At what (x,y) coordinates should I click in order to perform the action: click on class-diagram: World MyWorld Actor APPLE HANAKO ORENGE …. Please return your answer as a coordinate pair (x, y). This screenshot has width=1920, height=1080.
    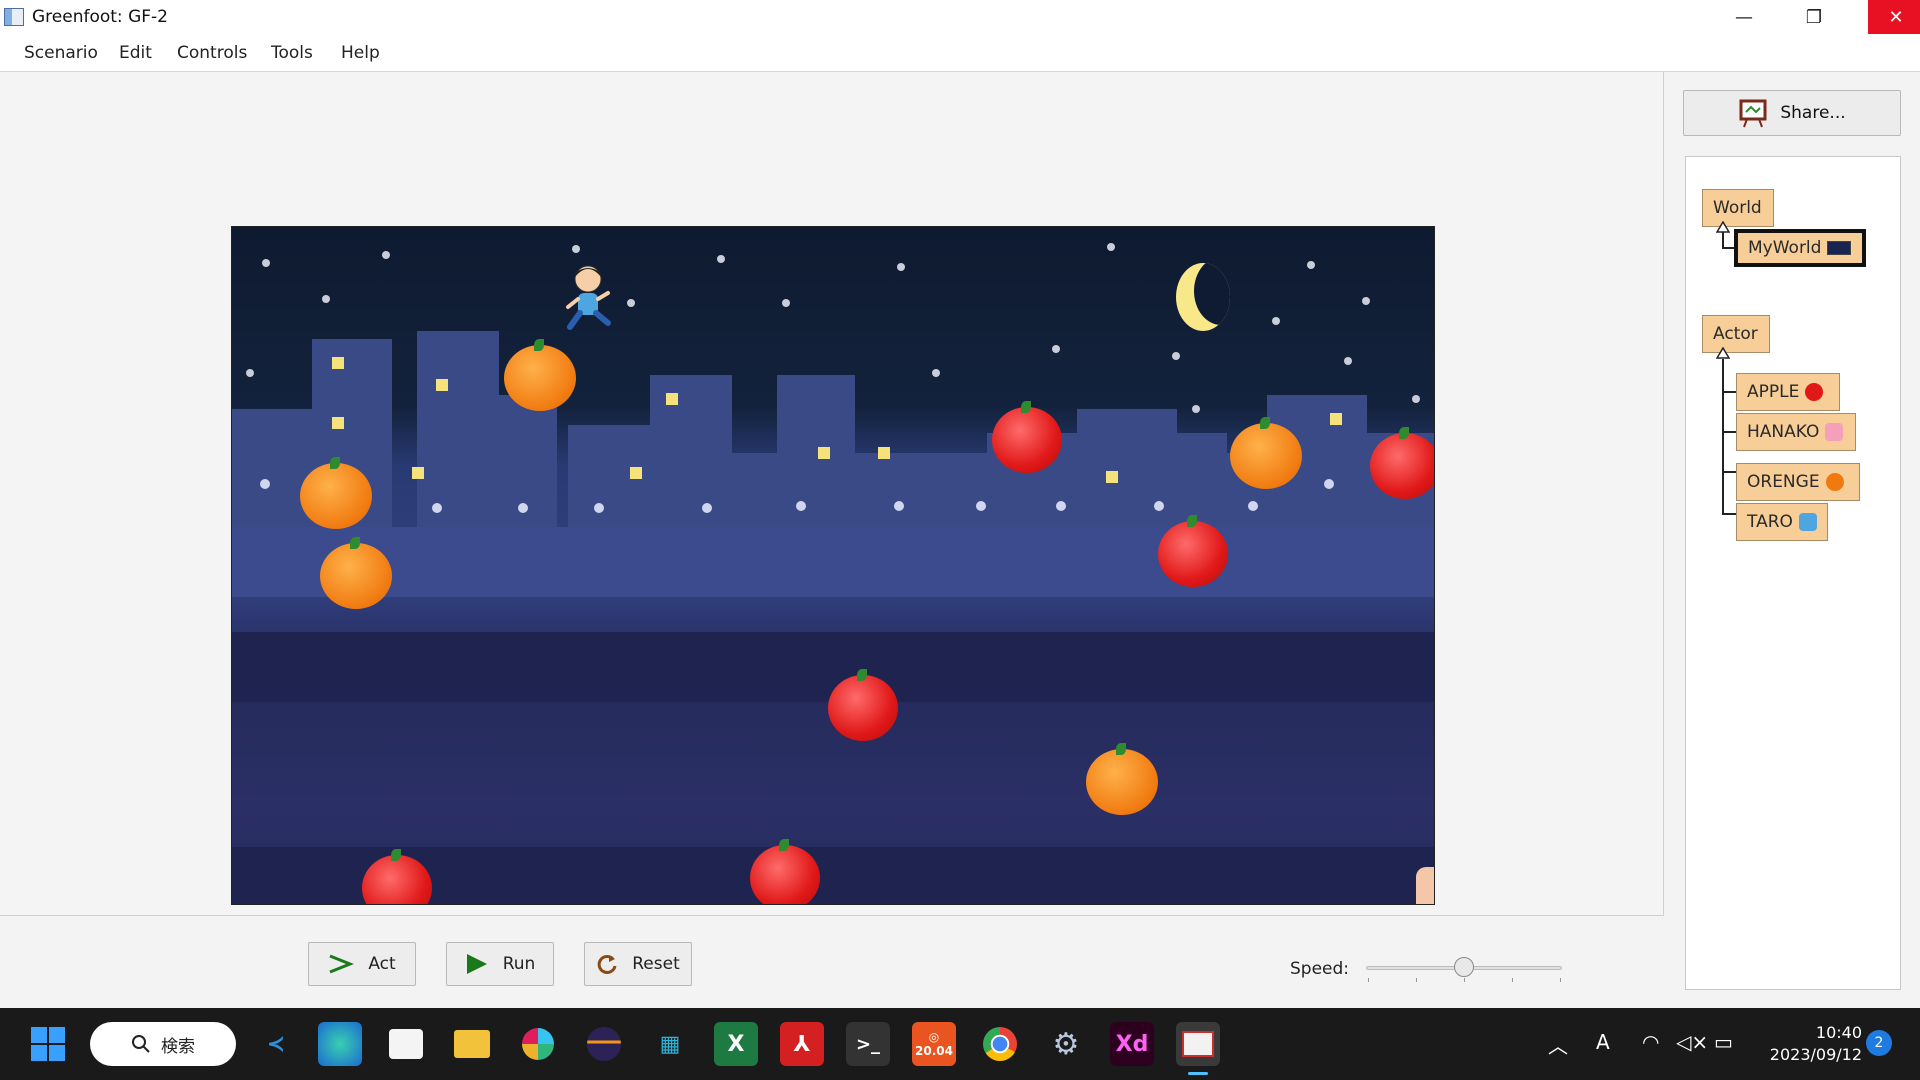
    Looking at the image, I should click on (1793, 573).